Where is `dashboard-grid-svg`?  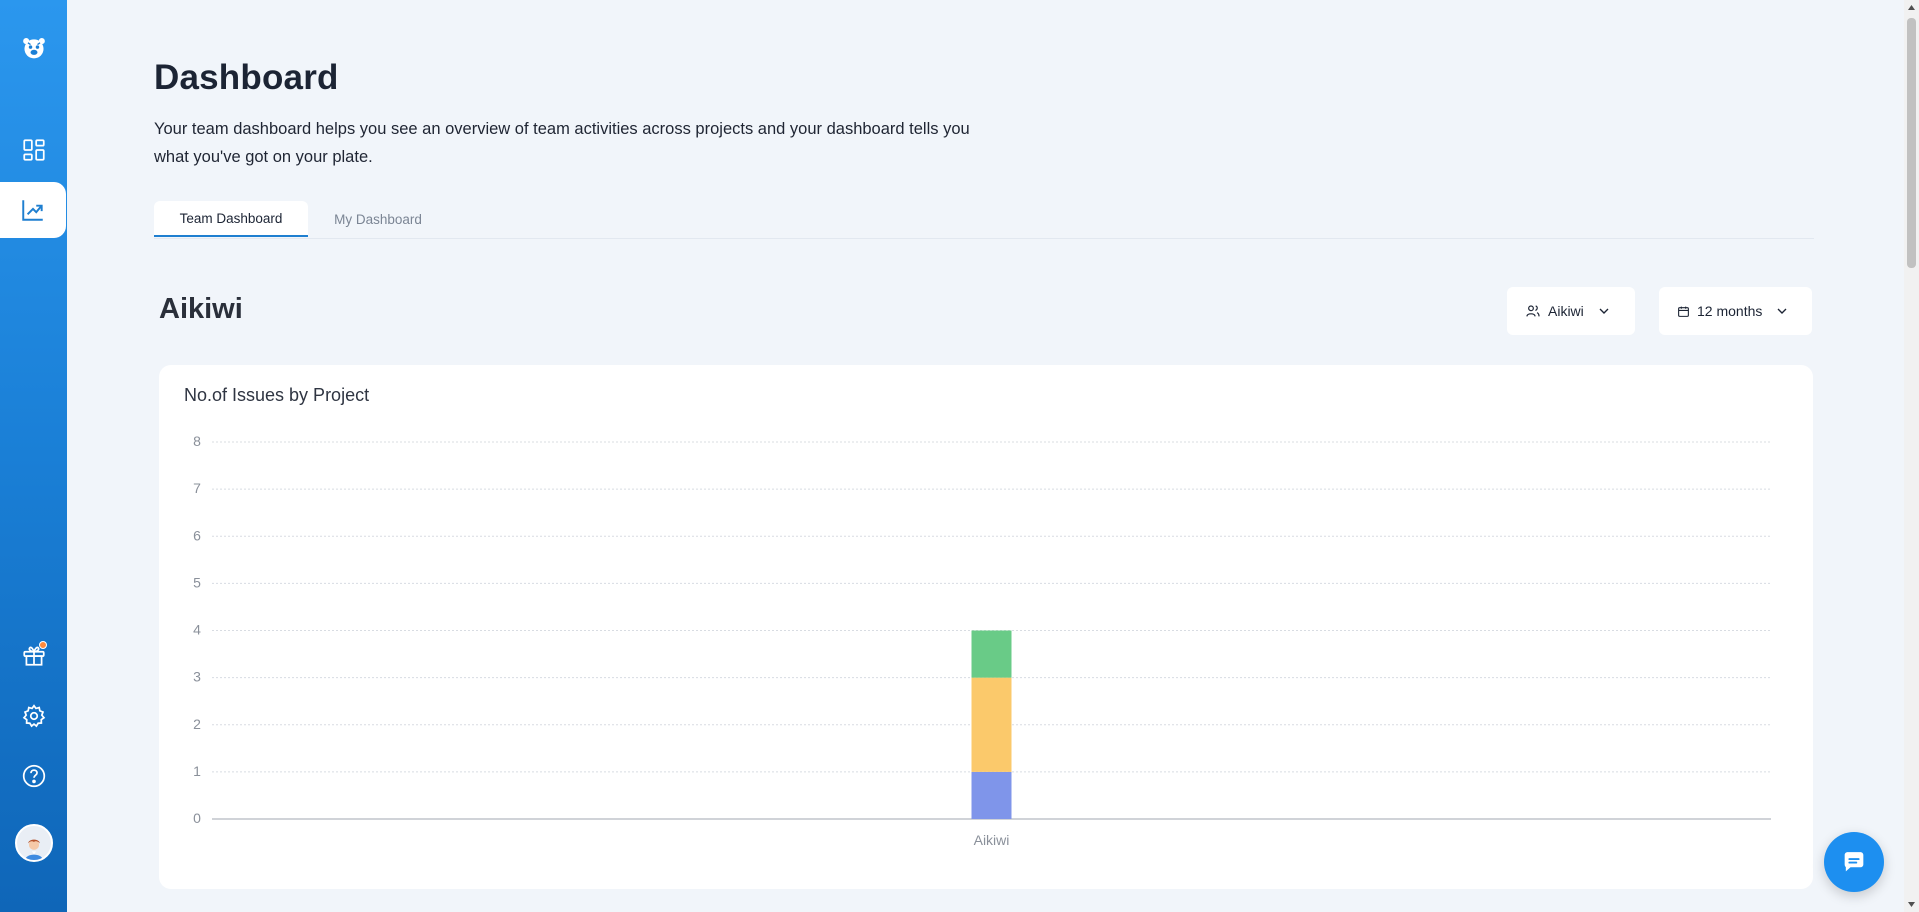 dashboard-grid-svg is located at coordinates (33, 150).